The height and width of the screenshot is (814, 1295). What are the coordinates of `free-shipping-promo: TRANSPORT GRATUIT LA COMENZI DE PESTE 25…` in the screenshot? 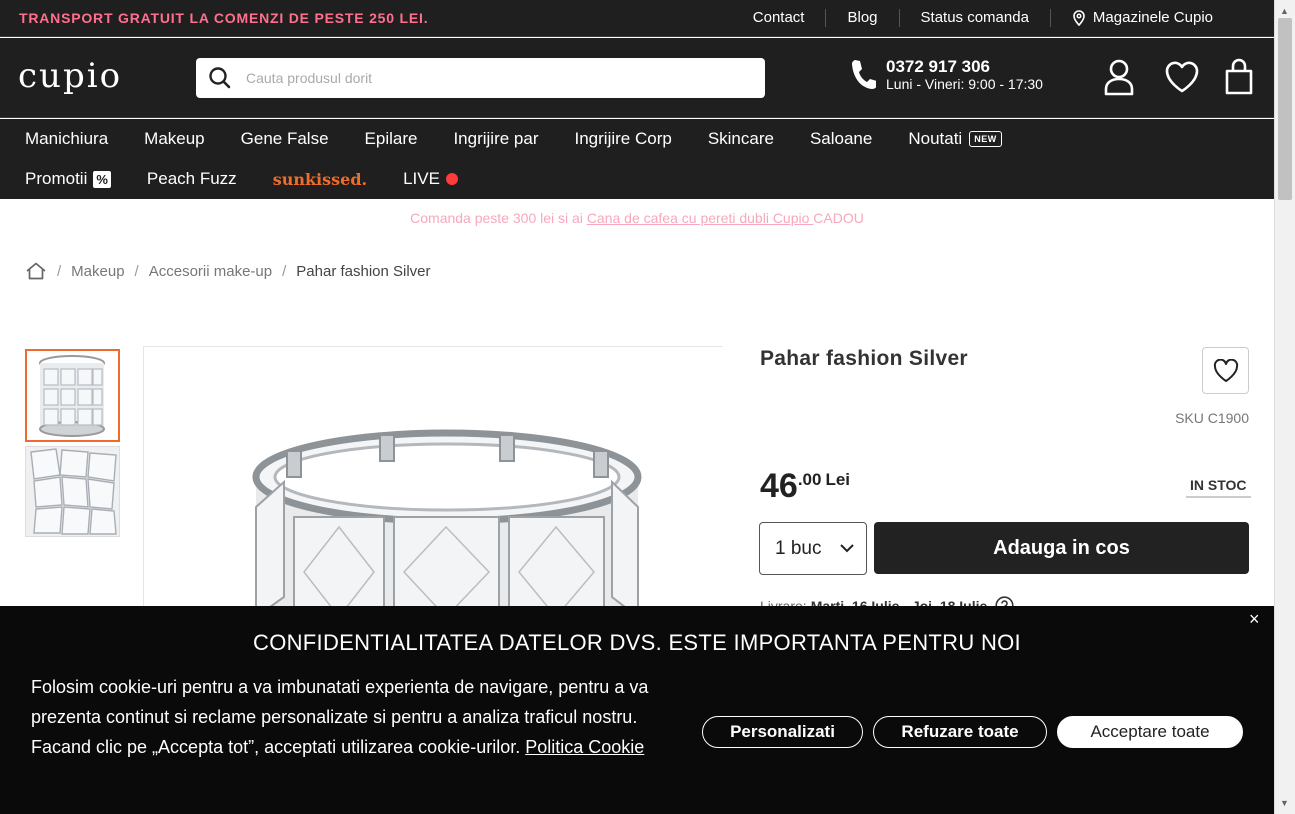 It's located at (224, 18).